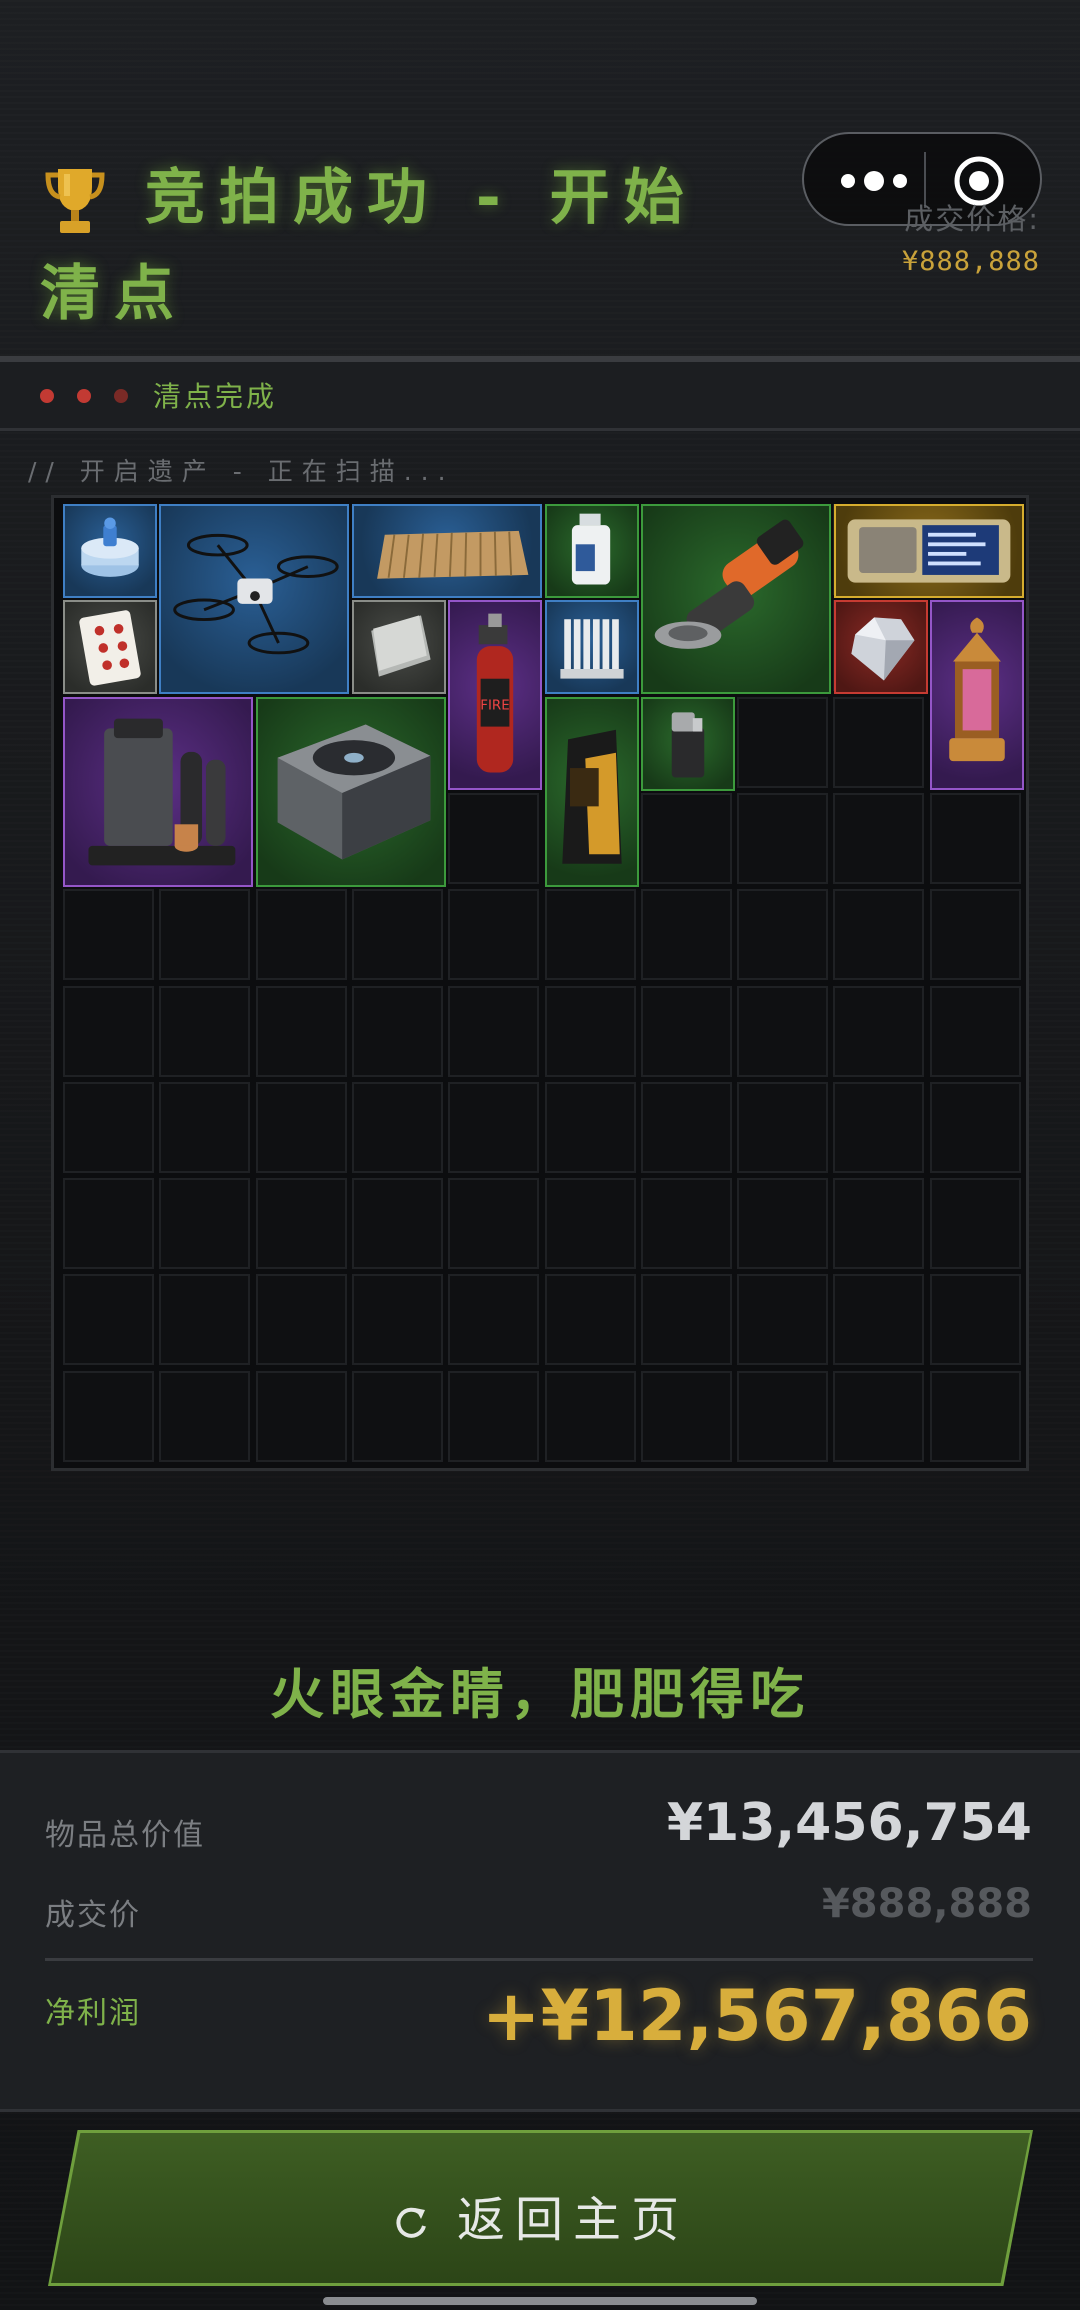 The width and height of the screenshot is (1080, 2310). What do you see at coordinates (592, 647) in the screenshot?
I see `filter-cartridge-item` at bounding box center [592, 647].